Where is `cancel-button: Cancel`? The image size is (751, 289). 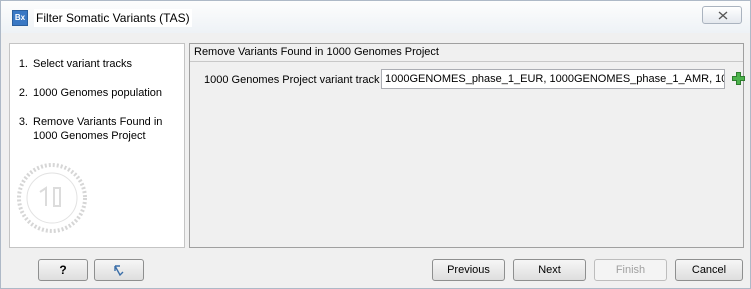 cancel-button: Cancel is located at coordinates (709, 270).